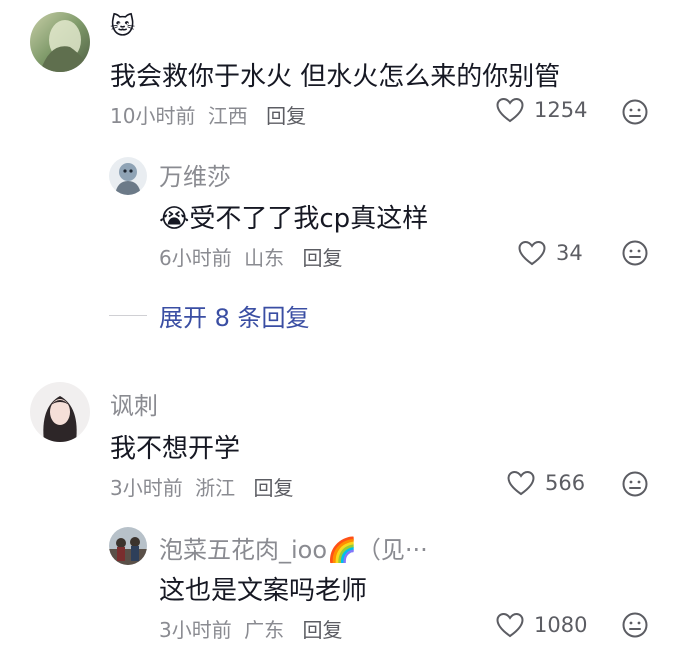 The width and height of the screenshot is (690, 658). Describe the element at coordinates (227, 116) in the screenshot. I see `comment-location: 江西` at that location.